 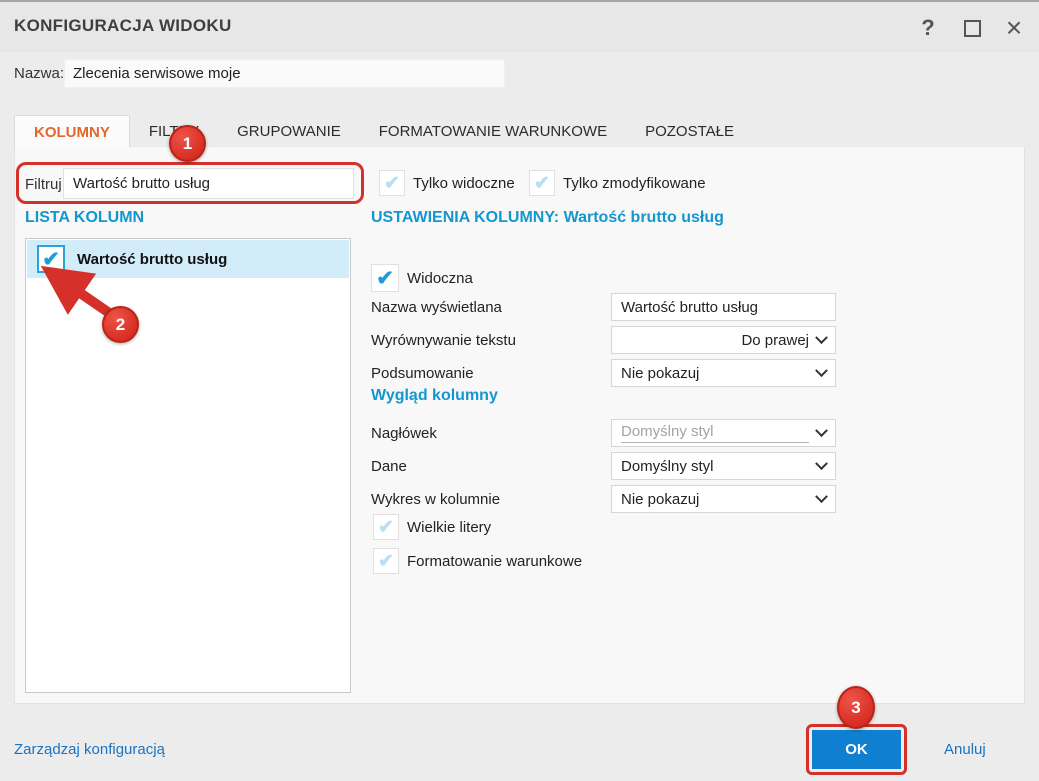 What do you see at coordinates (440, 278) in the screenshot?
I see `visible-label: Widoczna` at bounding box center [440, 278].